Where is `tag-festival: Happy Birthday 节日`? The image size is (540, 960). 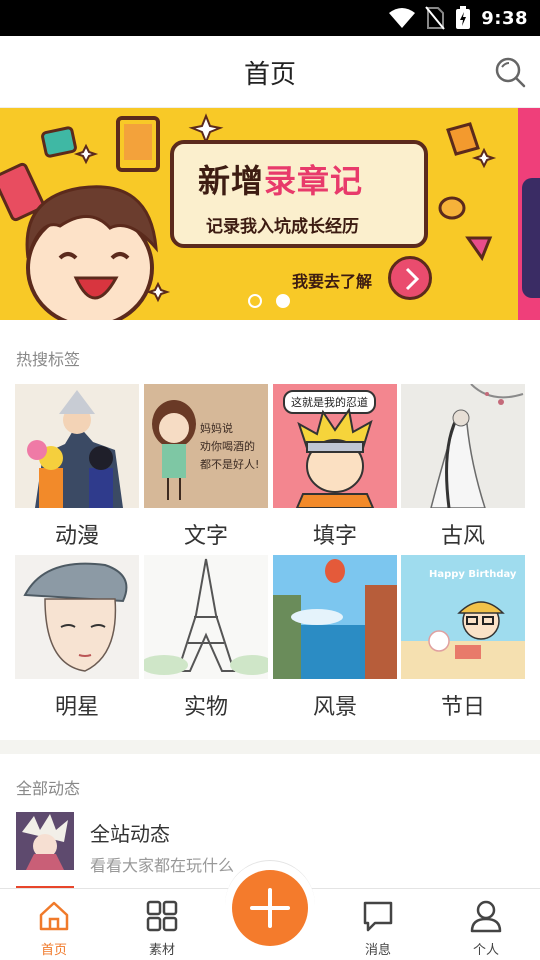
tag-festival: Happy Birthday 节日 is located at coordinates (463, 638).